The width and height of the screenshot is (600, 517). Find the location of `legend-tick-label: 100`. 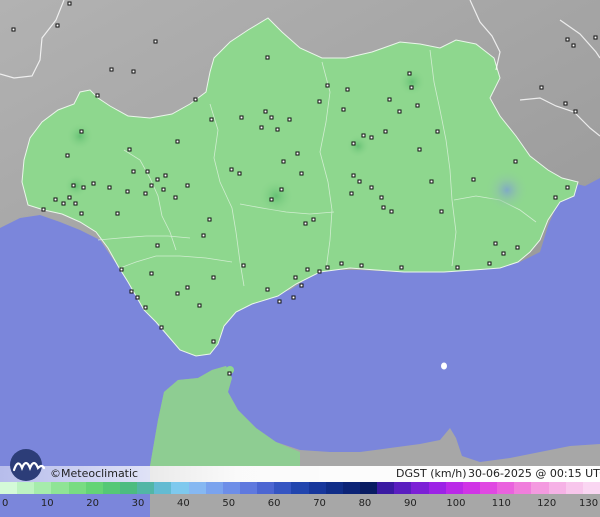

legend-tick-label: 100 is located at coordinates (456, 503).